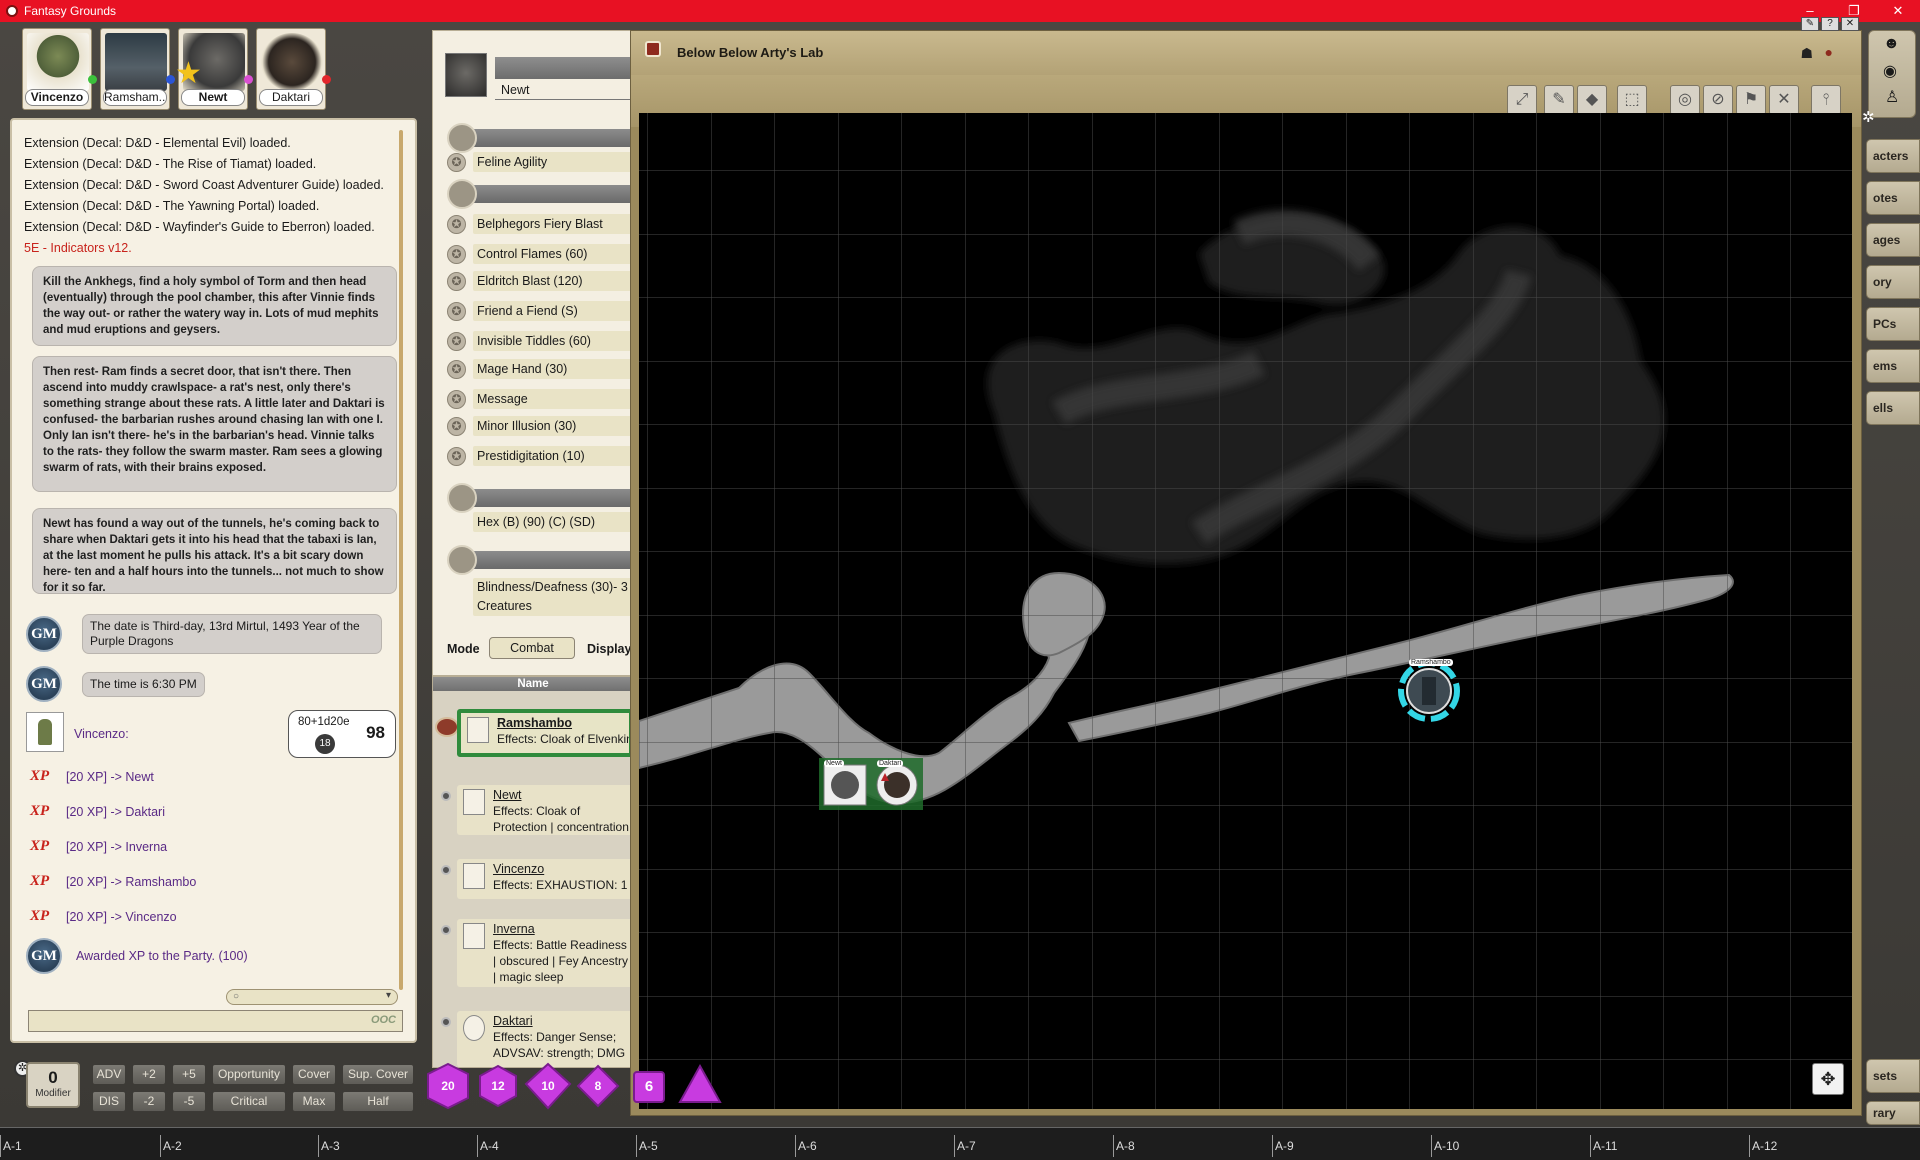 The image size is (1920, 1160). What do you see at coordinates (544, 733) in the screenshot?
I see `tracker-entry-ramshambo: Ramshambo Effects: Cloak of Elvenkind` at bounding box center [544, 733].